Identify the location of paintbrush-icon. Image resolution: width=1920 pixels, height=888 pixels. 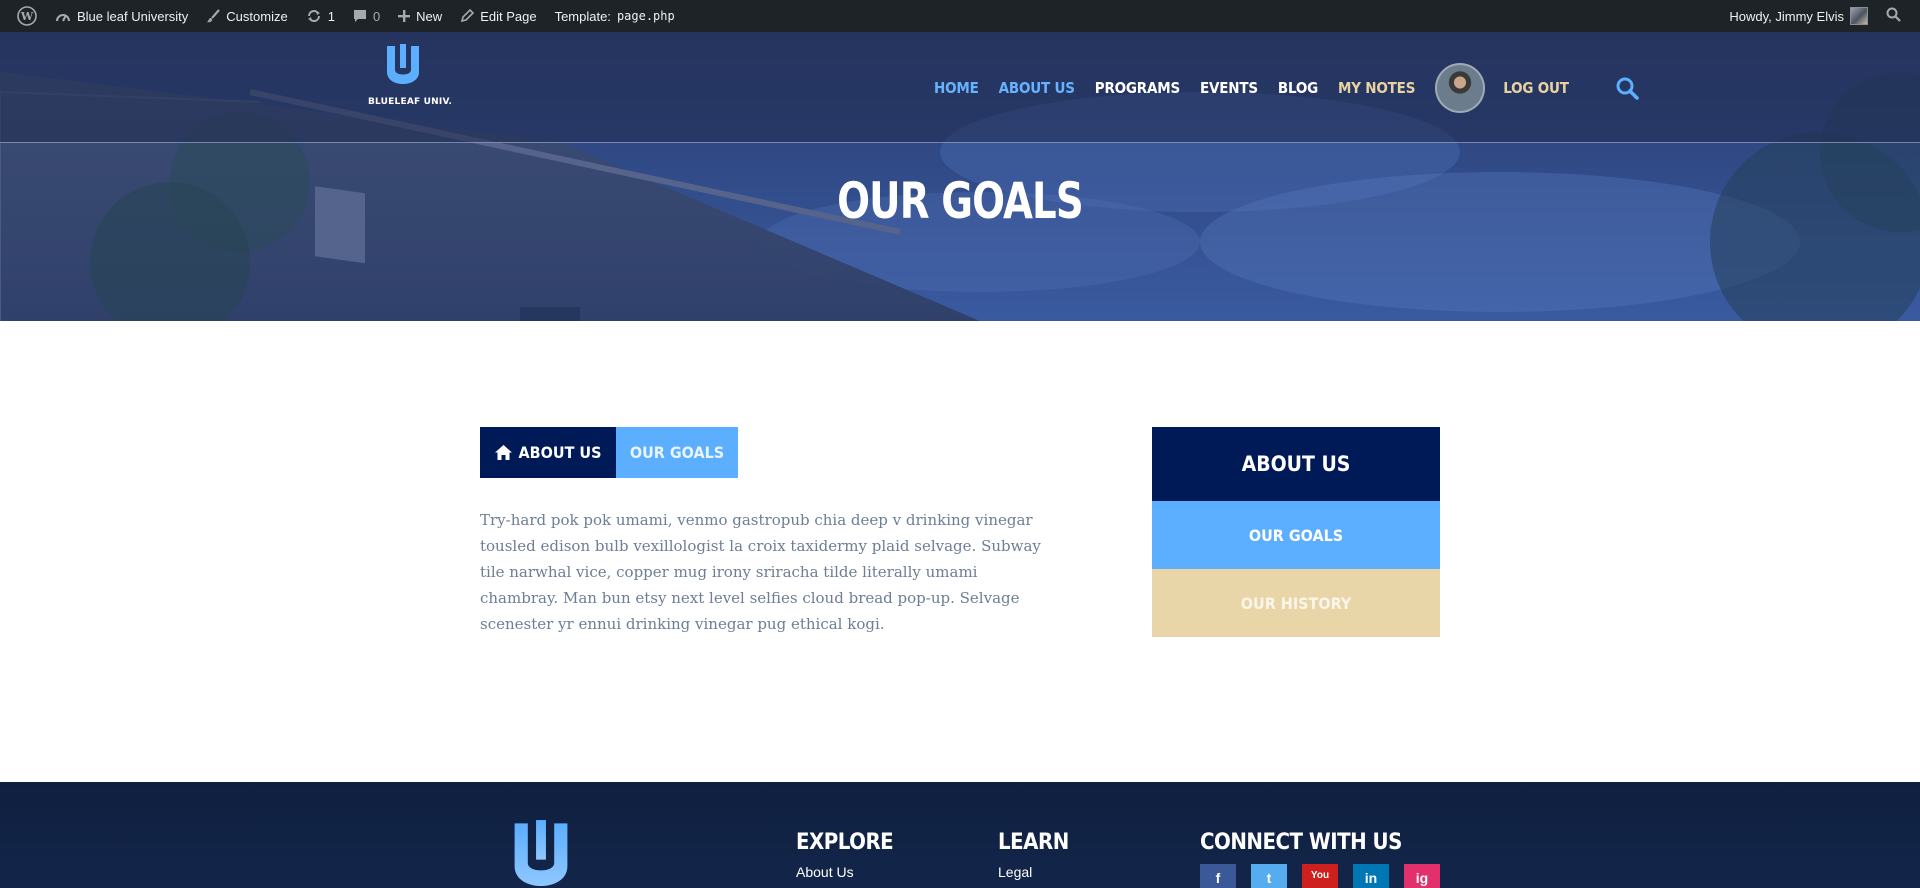
(213, 16).